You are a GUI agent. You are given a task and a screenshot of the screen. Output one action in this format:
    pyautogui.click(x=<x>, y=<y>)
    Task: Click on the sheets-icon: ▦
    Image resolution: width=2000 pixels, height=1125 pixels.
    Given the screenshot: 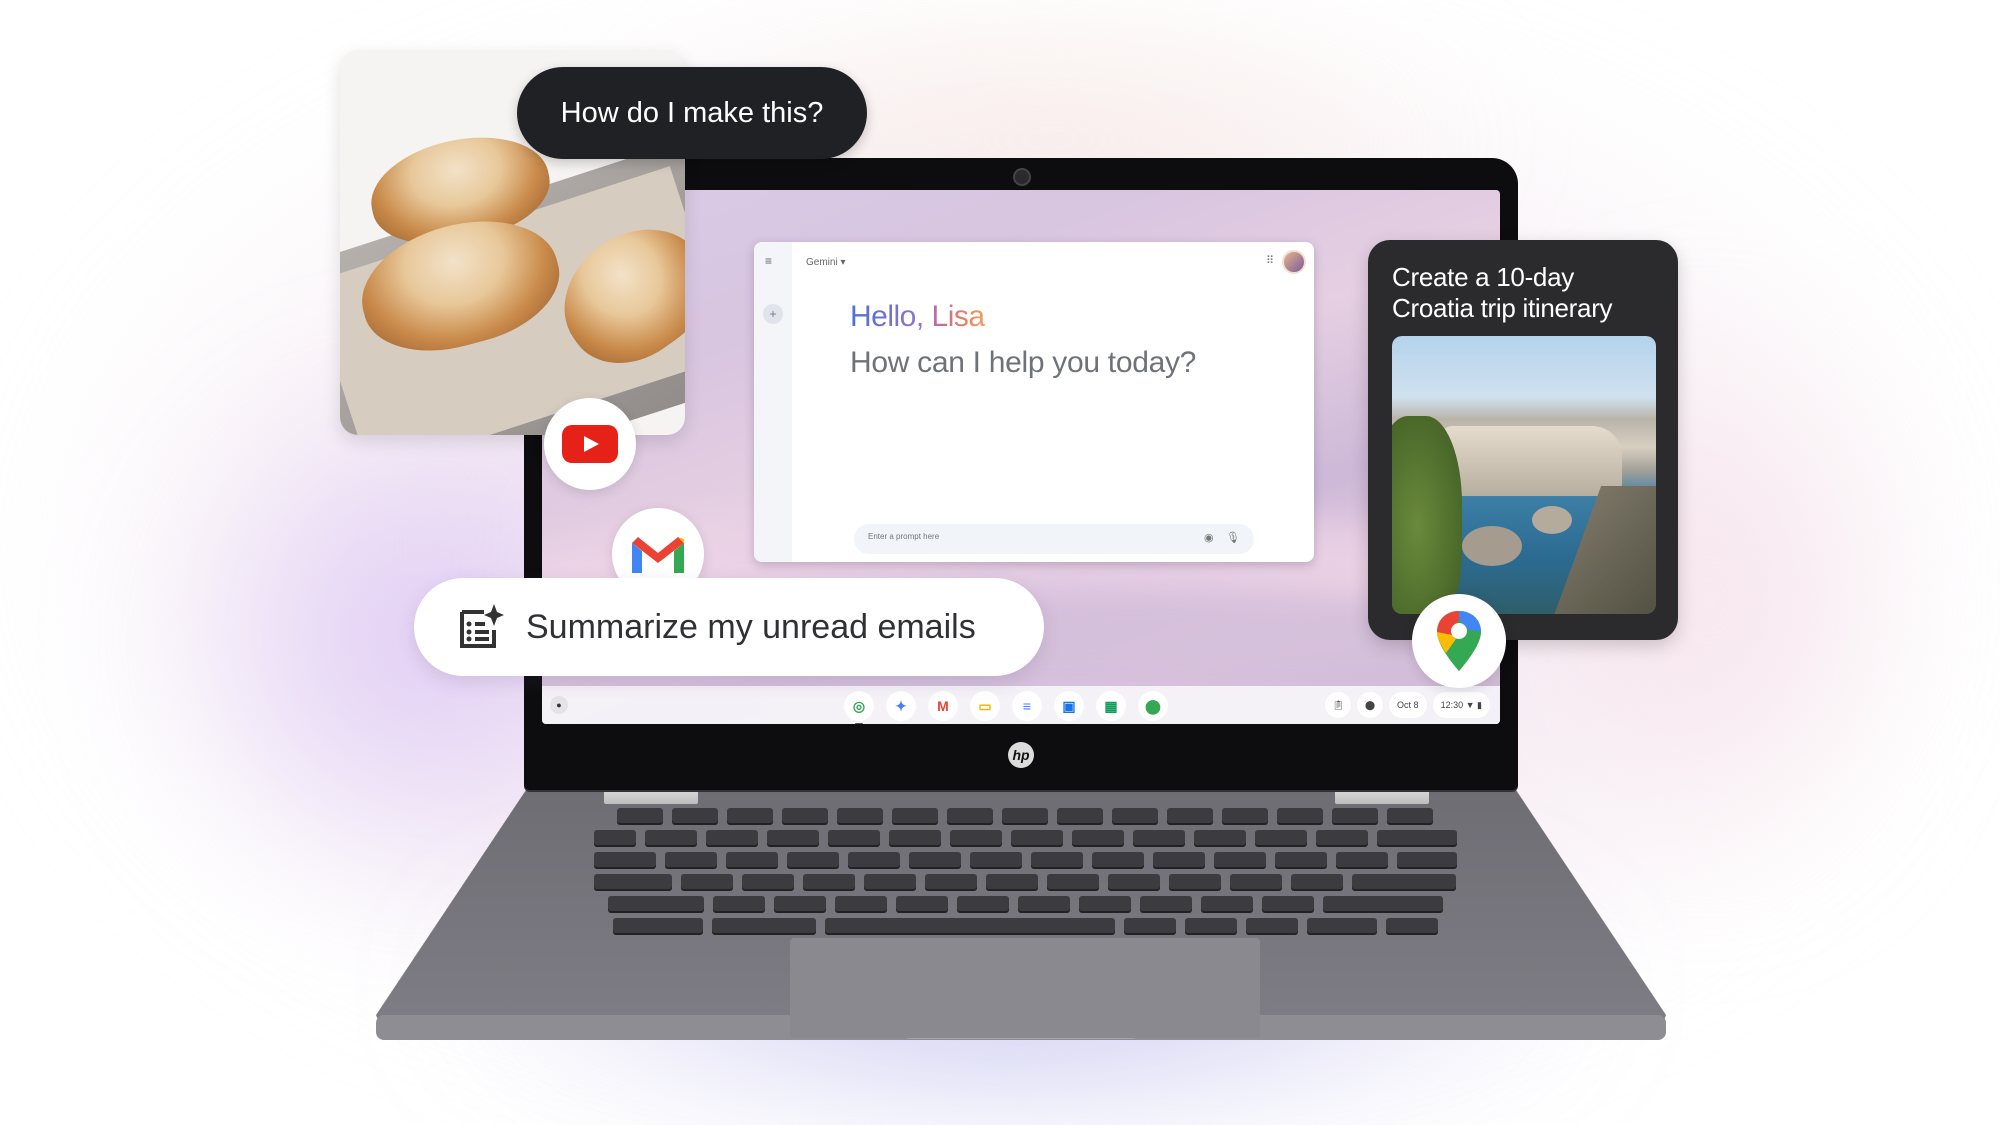 What is the action you would take?
    pyautogui.click(x=1111, y=706)
    